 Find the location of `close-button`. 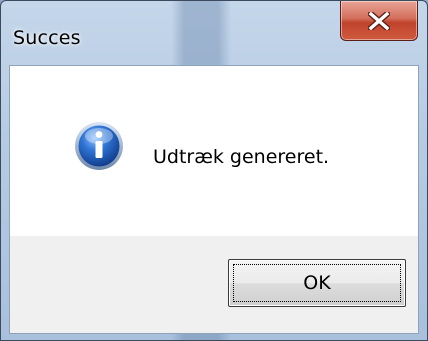

close-button is located at coordinates (379, 21).